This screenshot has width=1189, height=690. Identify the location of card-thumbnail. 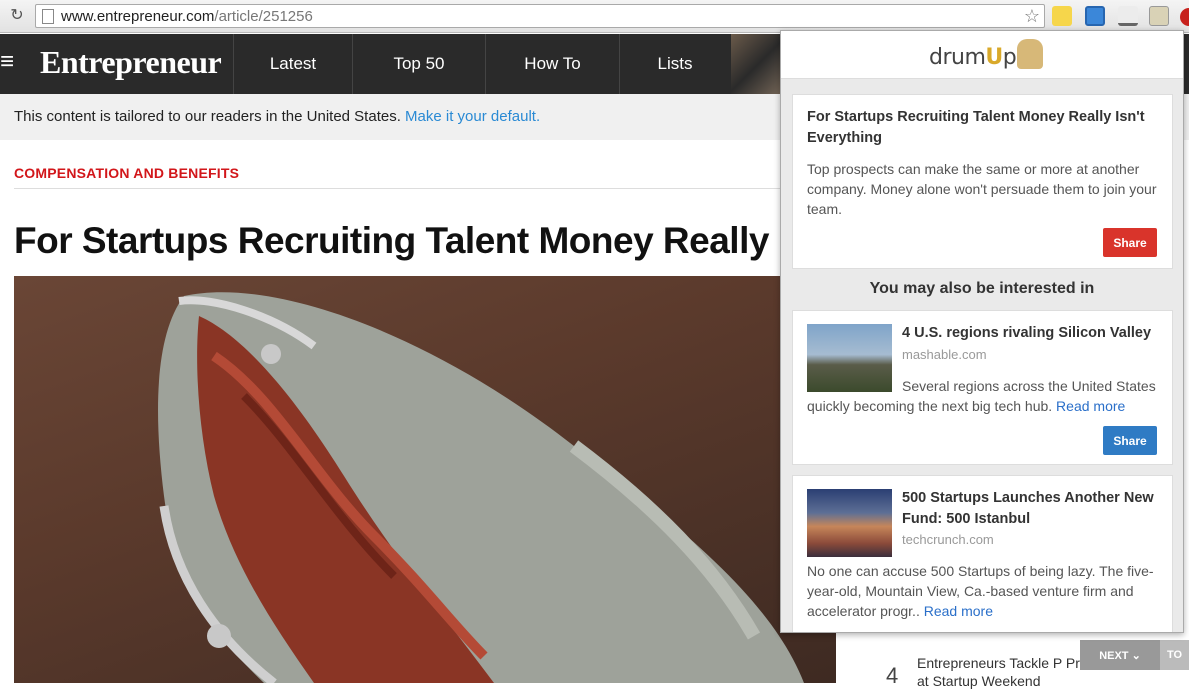
(849, 523).